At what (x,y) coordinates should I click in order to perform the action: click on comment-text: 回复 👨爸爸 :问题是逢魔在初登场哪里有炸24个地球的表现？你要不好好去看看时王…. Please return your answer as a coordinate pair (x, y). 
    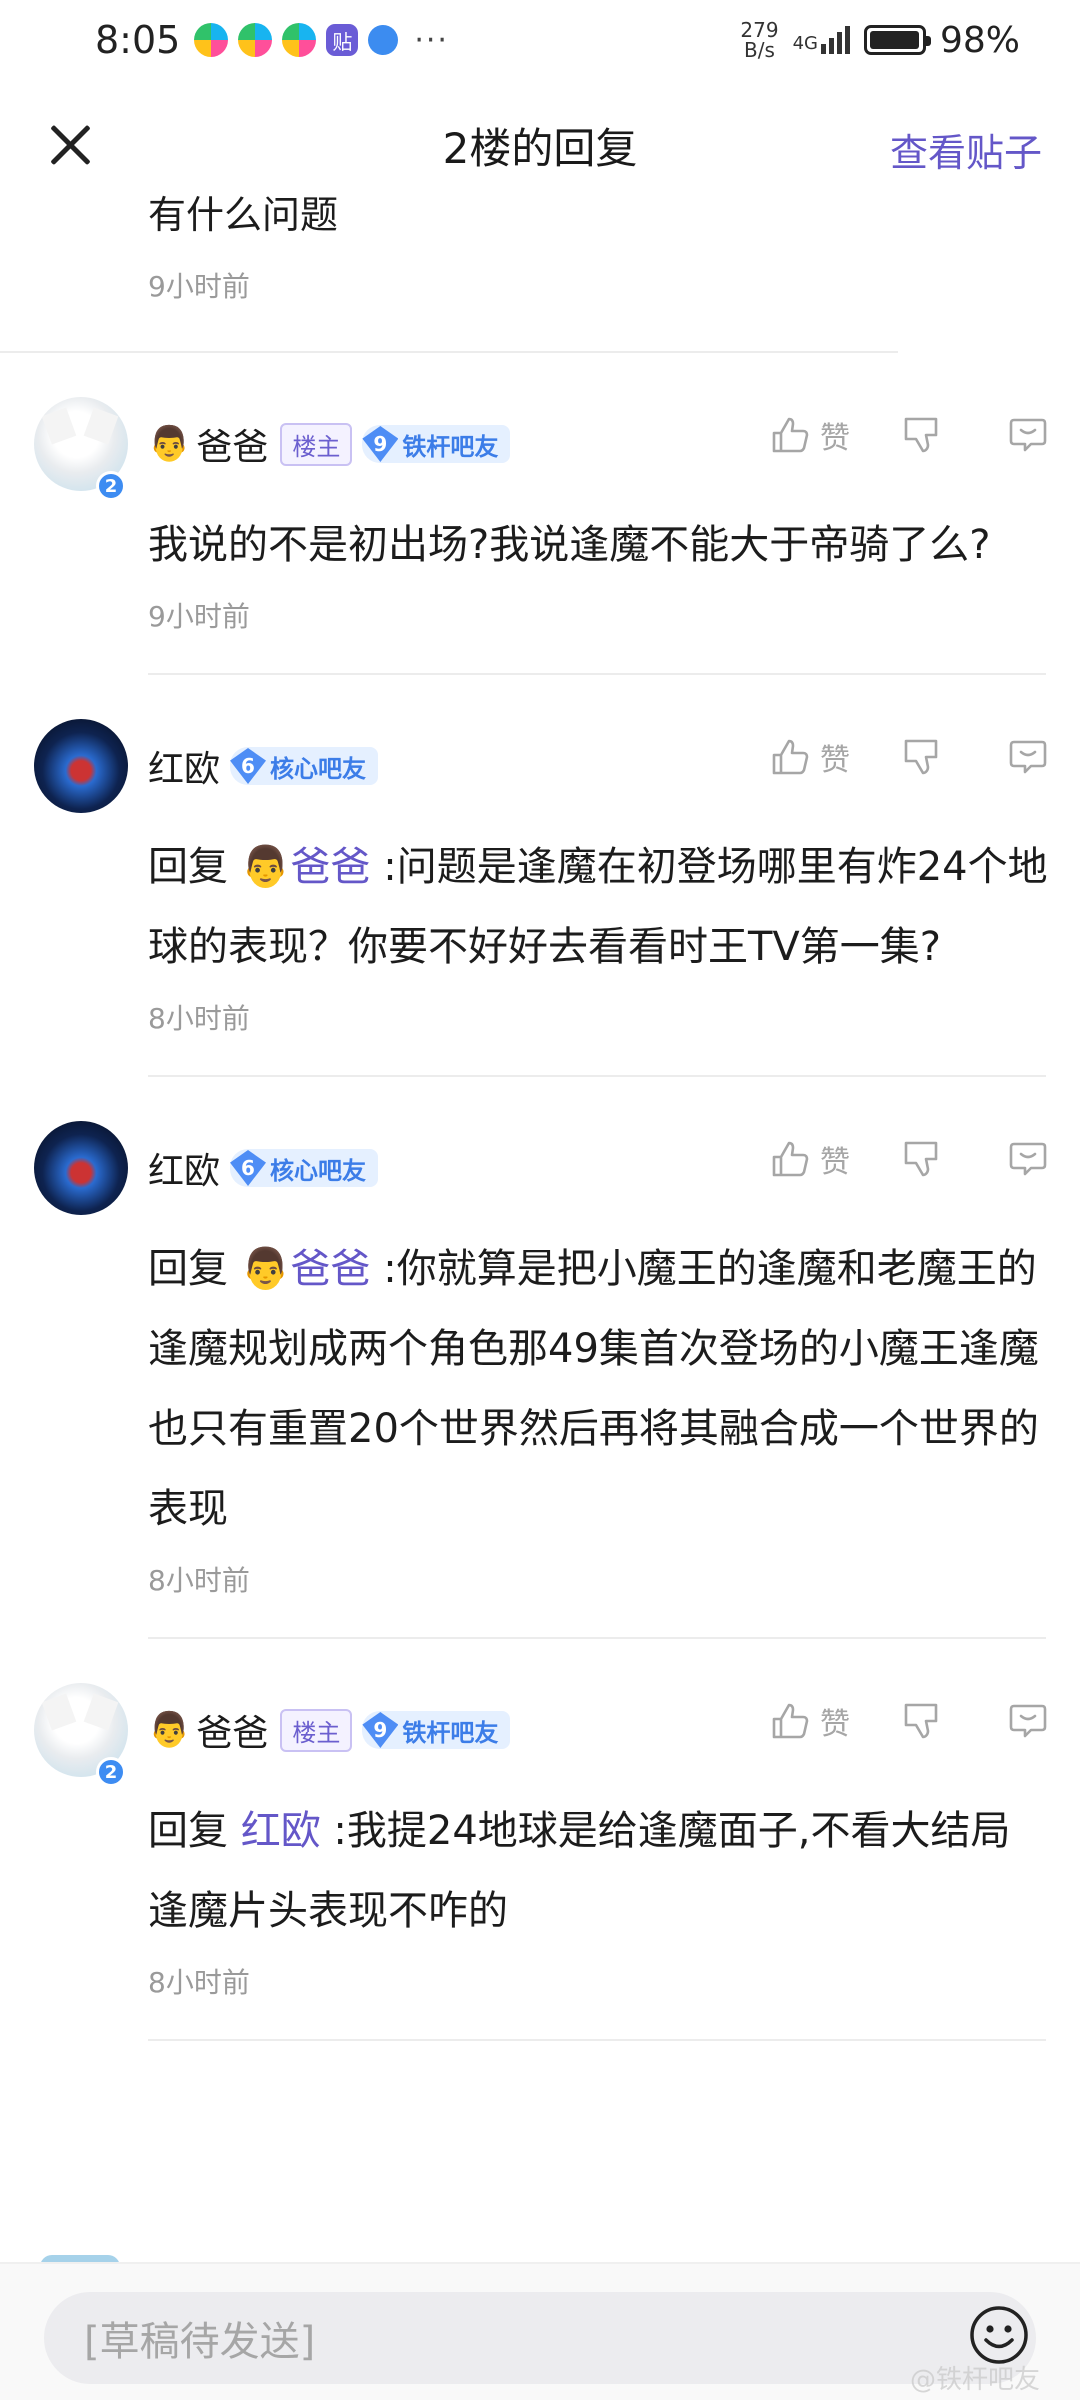
    Looking at the image, I should click on (614, 907).